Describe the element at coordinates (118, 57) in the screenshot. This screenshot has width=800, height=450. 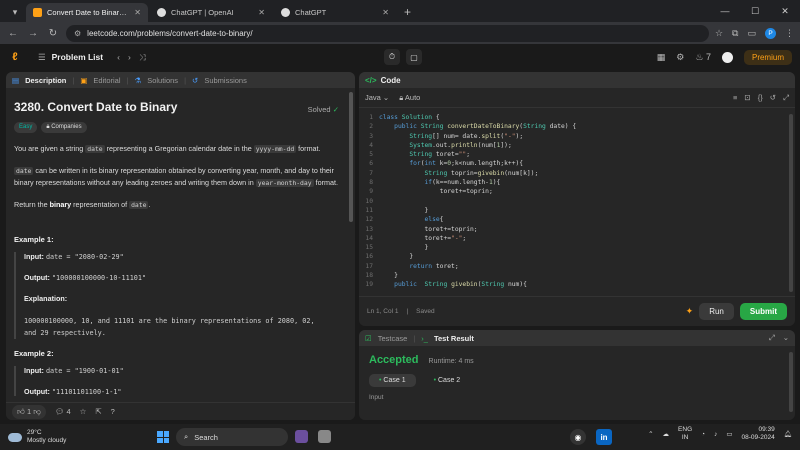
I see `prev-problem-icon: ‹` at that location.